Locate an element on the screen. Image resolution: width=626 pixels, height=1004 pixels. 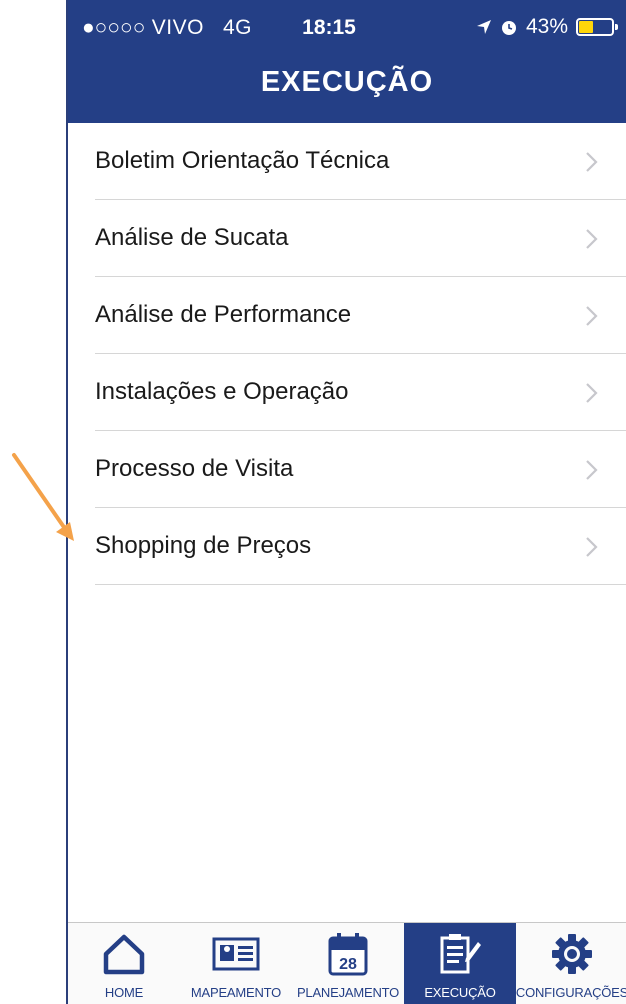
battery-percent: 43% is located at coordinates (546, 26).